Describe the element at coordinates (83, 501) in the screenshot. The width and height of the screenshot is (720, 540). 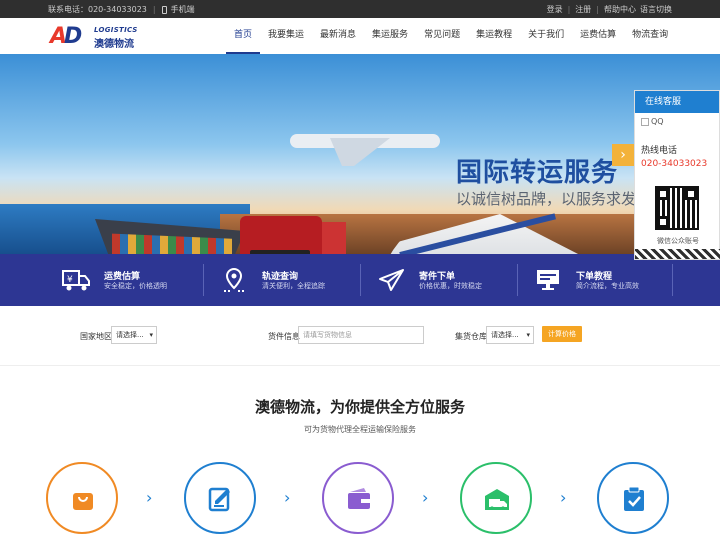
I see `shopping-bag-icon` at that location.